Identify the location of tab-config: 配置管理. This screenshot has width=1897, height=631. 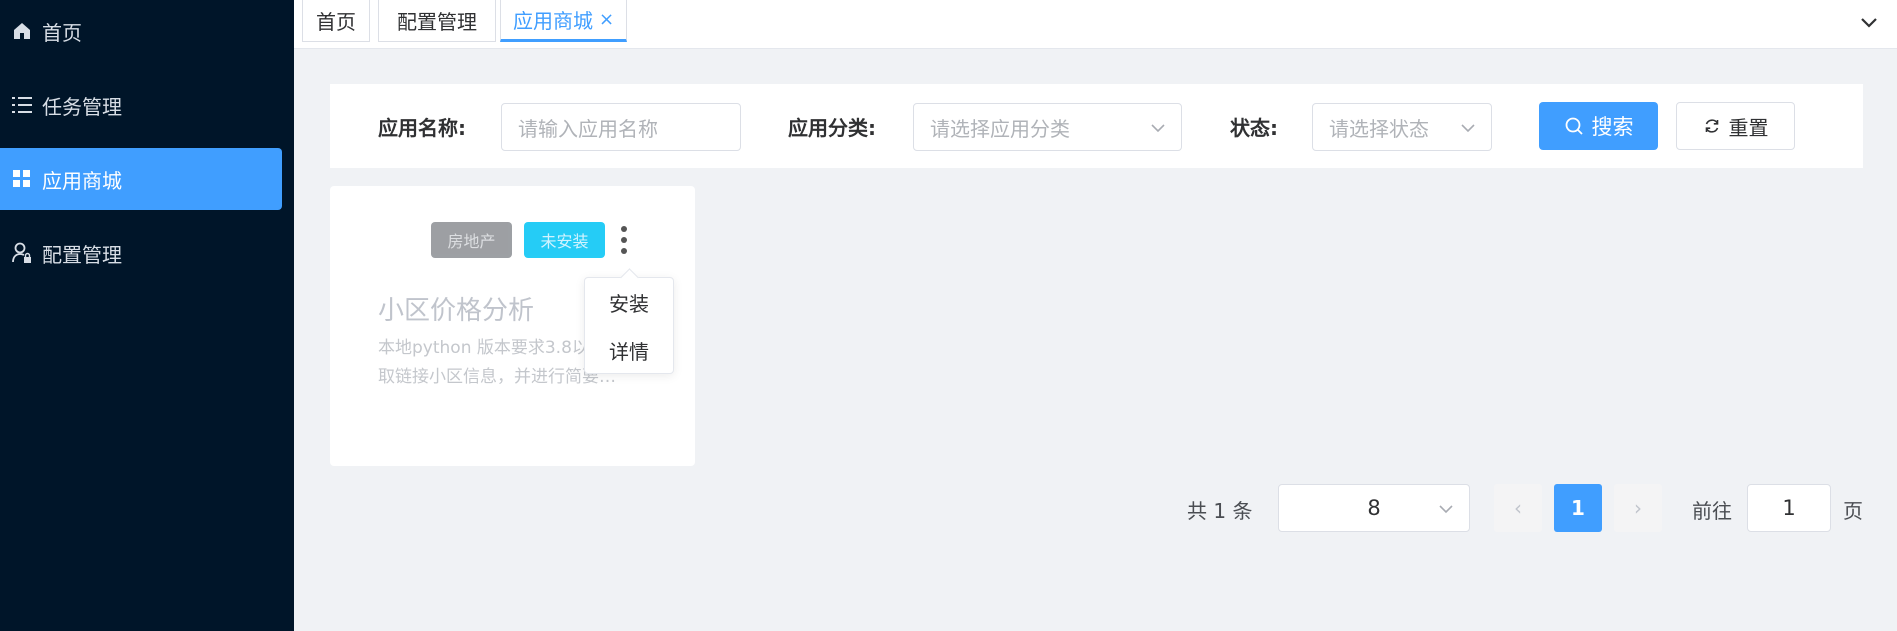
(437, 21).